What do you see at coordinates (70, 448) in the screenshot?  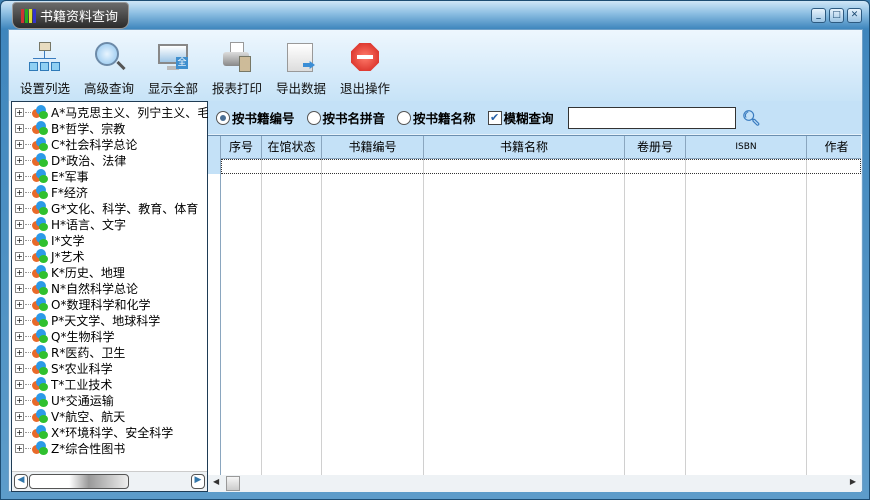 I see `tree-node: + Z*综合性图书` at bounding box center [70, 448].